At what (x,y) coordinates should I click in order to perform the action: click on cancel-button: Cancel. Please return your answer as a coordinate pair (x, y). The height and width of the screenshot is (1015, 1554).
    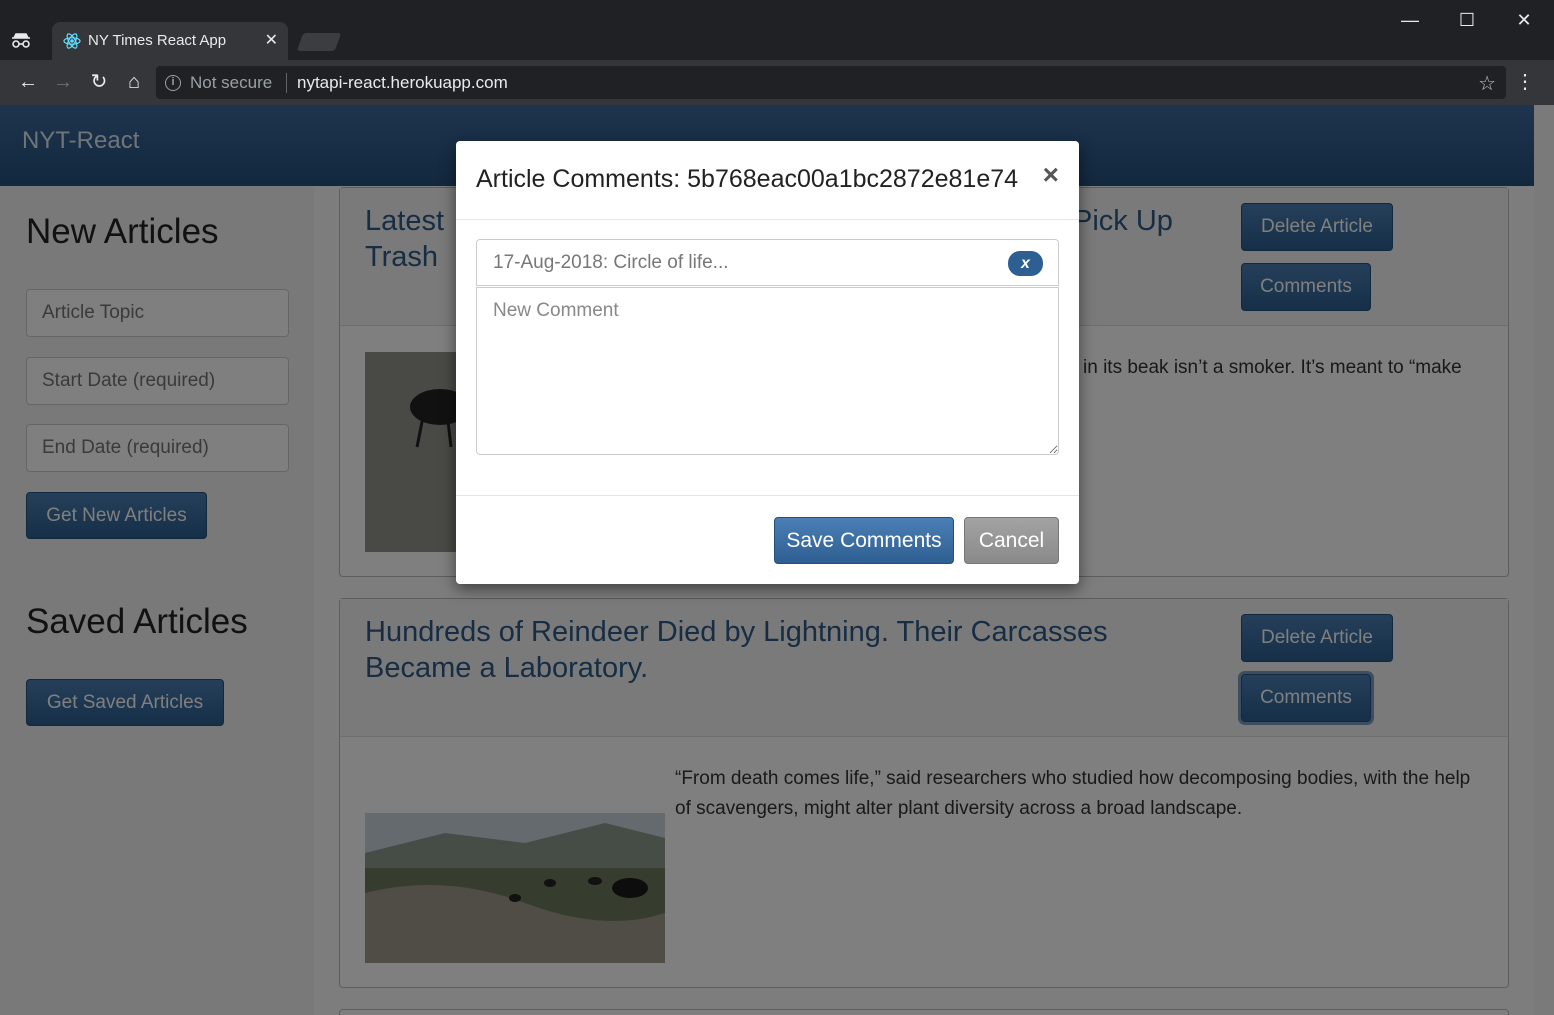
    Looking at the image, I should click on (1011, 540).